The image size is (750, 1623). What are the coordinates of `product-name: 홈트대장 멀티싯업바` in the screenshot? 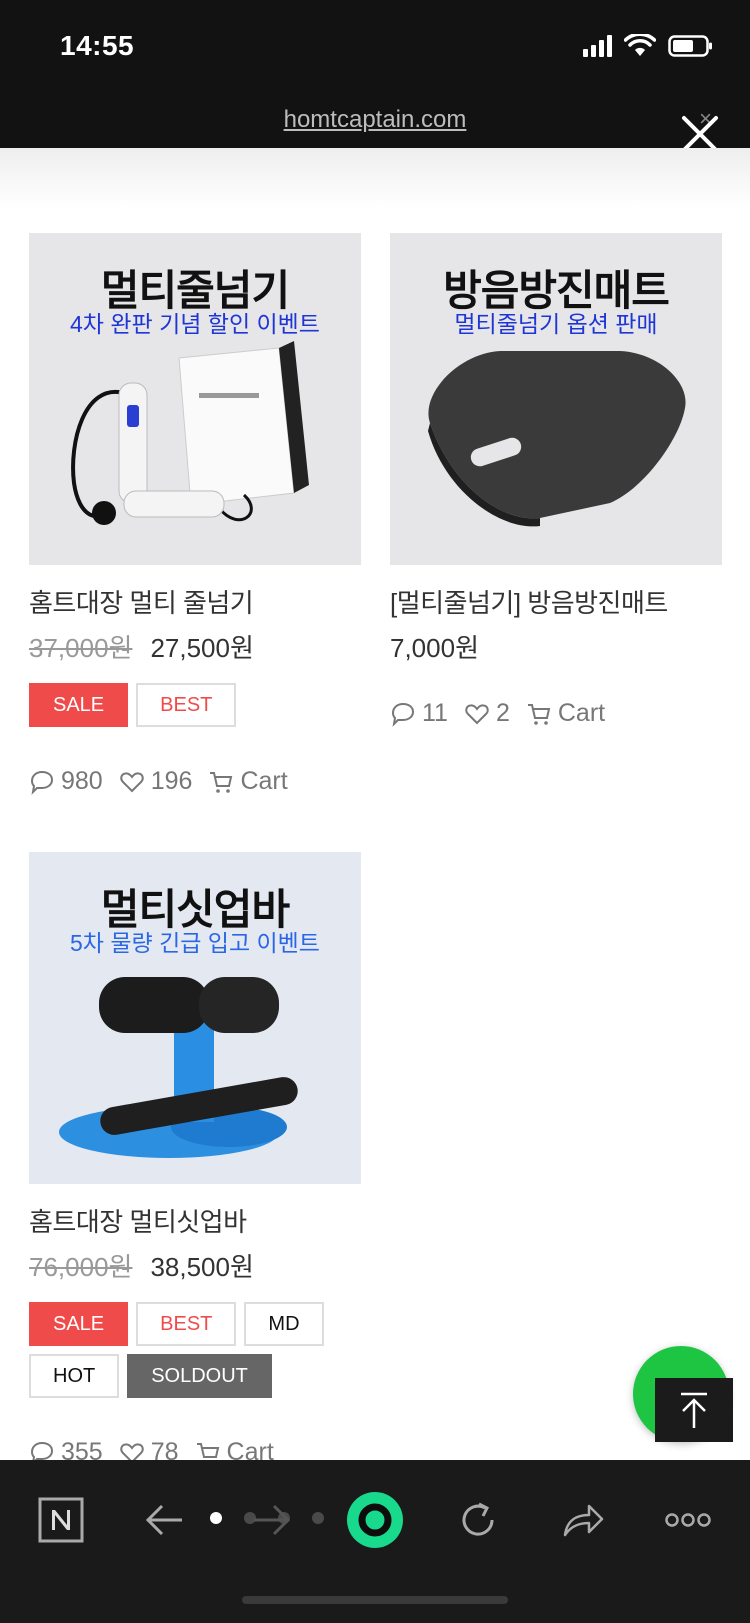 It's located at (195, 1220).